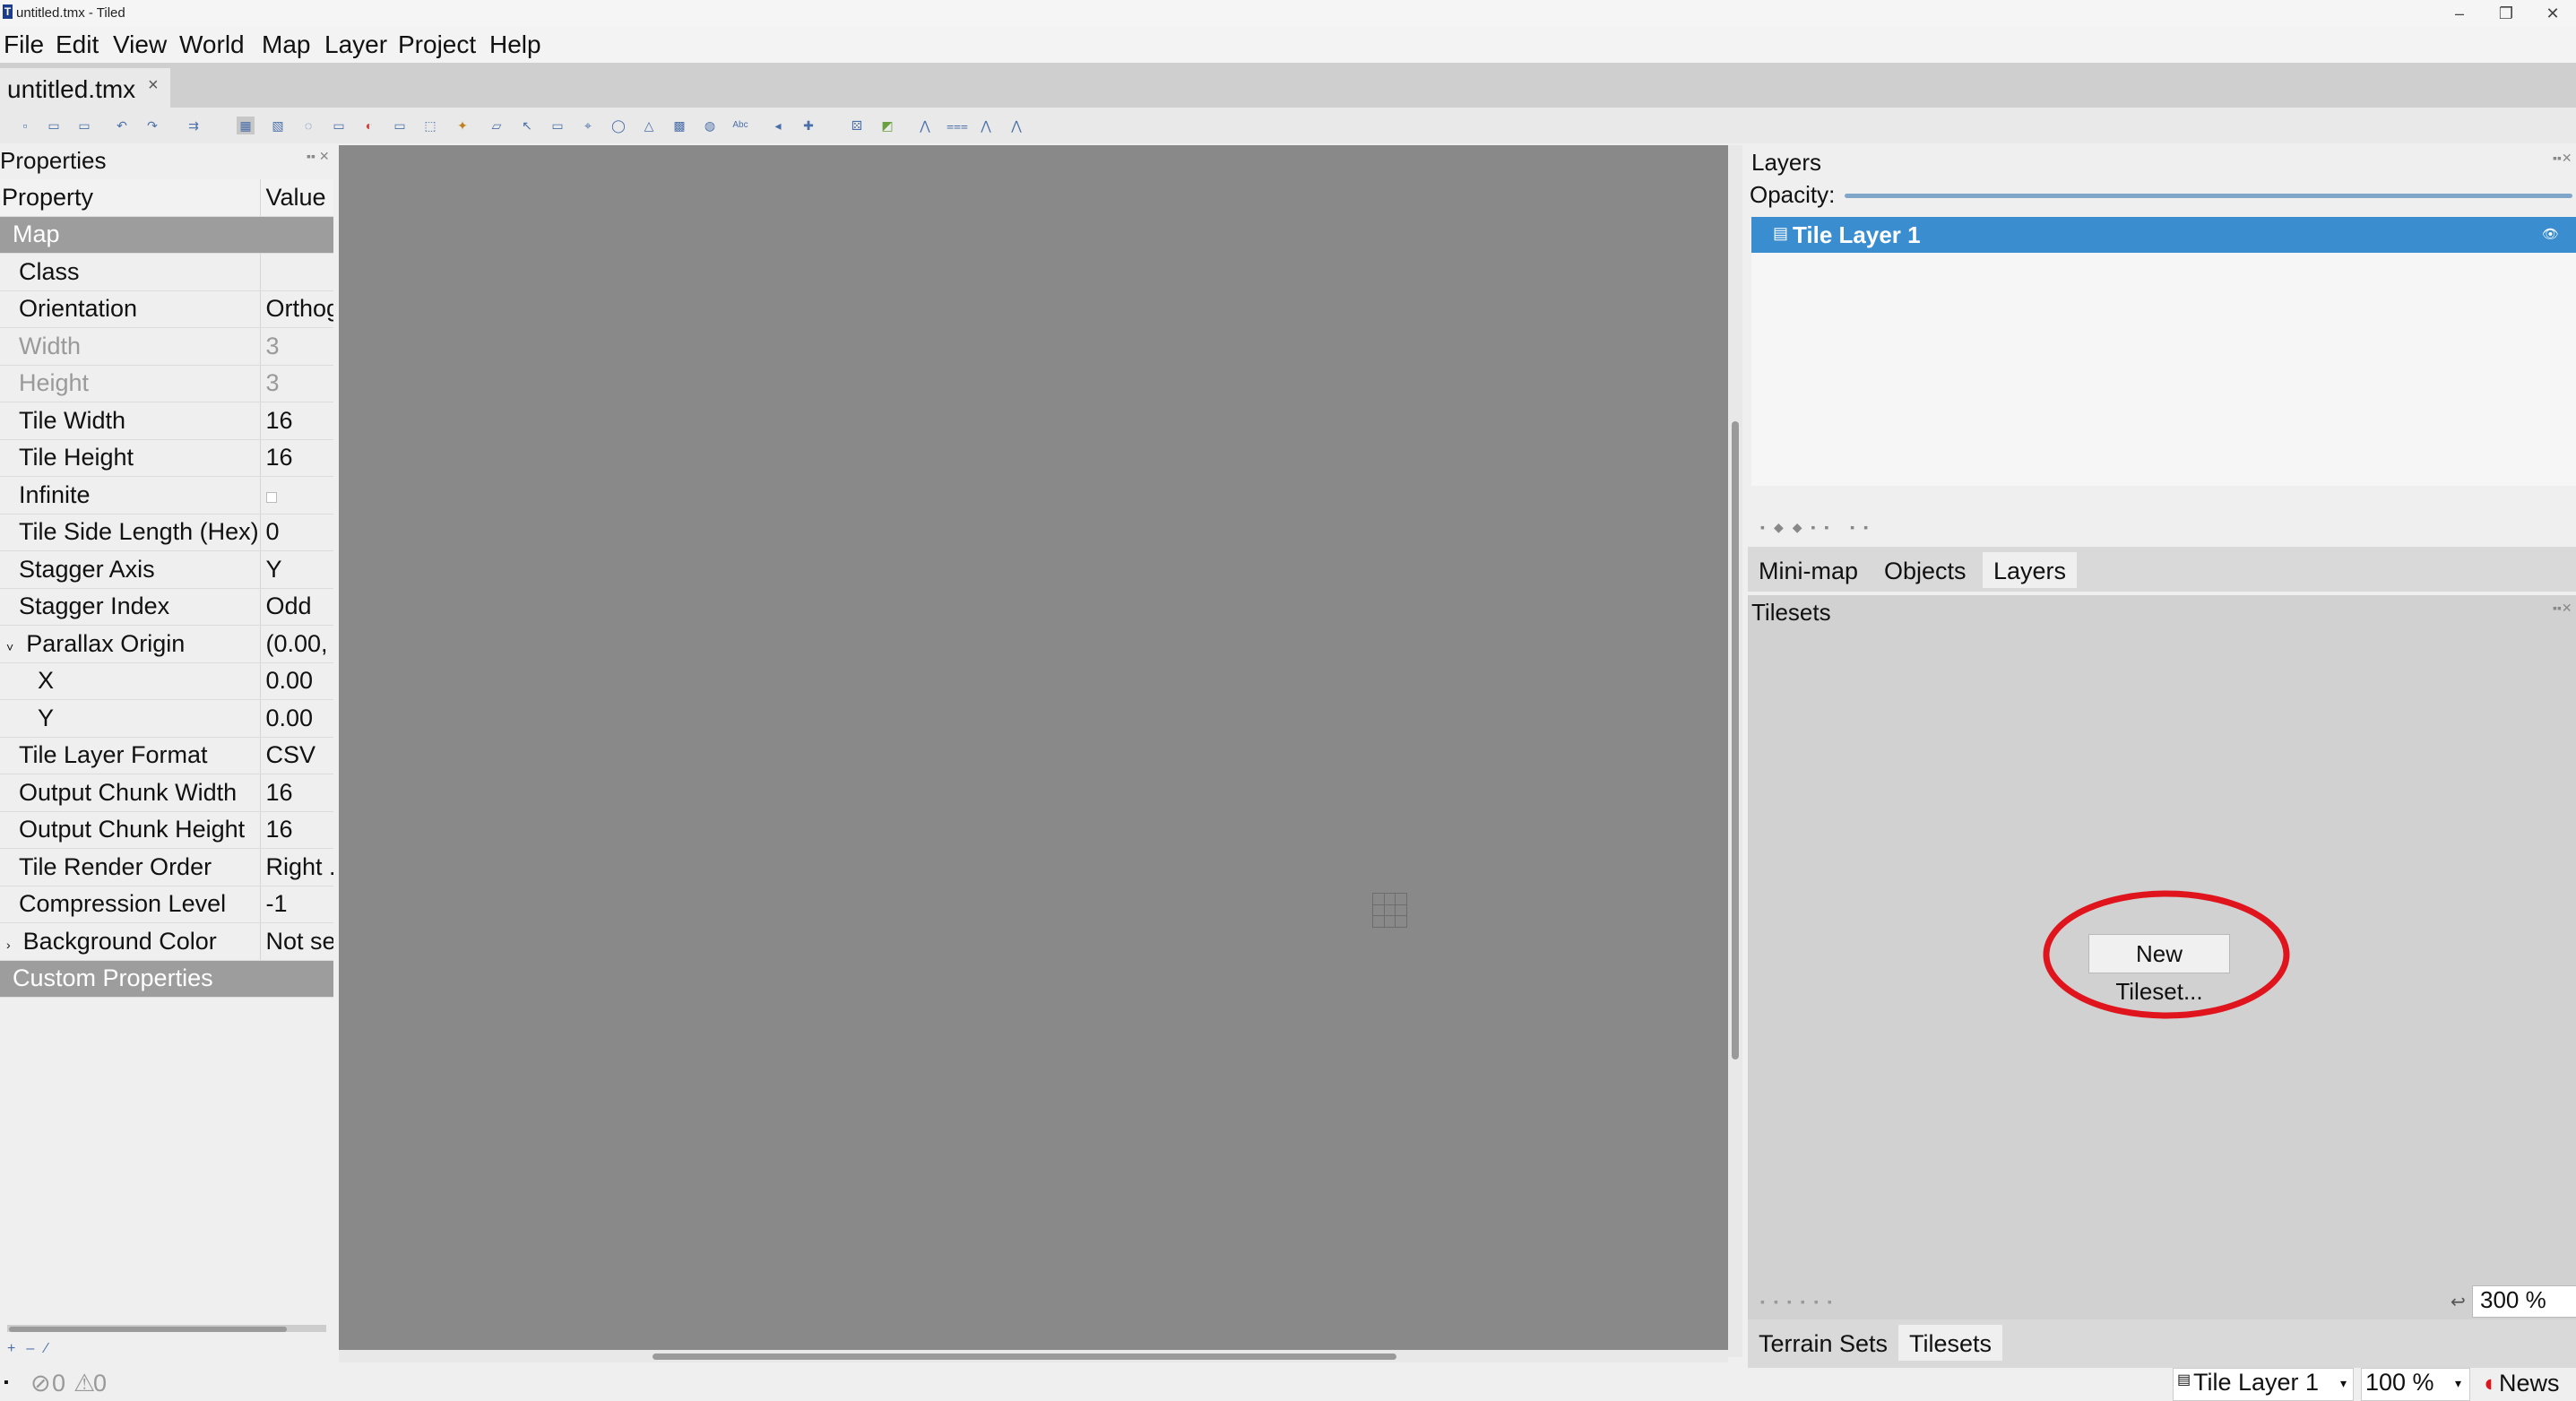  Describe the element at coordinates (296, 198) in the screenshot. I see `column-header-value: Value` at that location.